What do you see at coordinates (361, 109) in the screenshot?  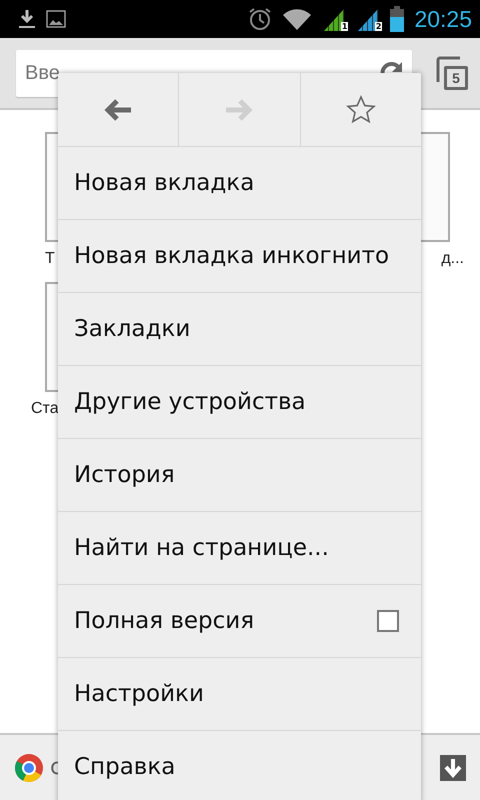 I see `star-icon` at bounding box center [361, 109].